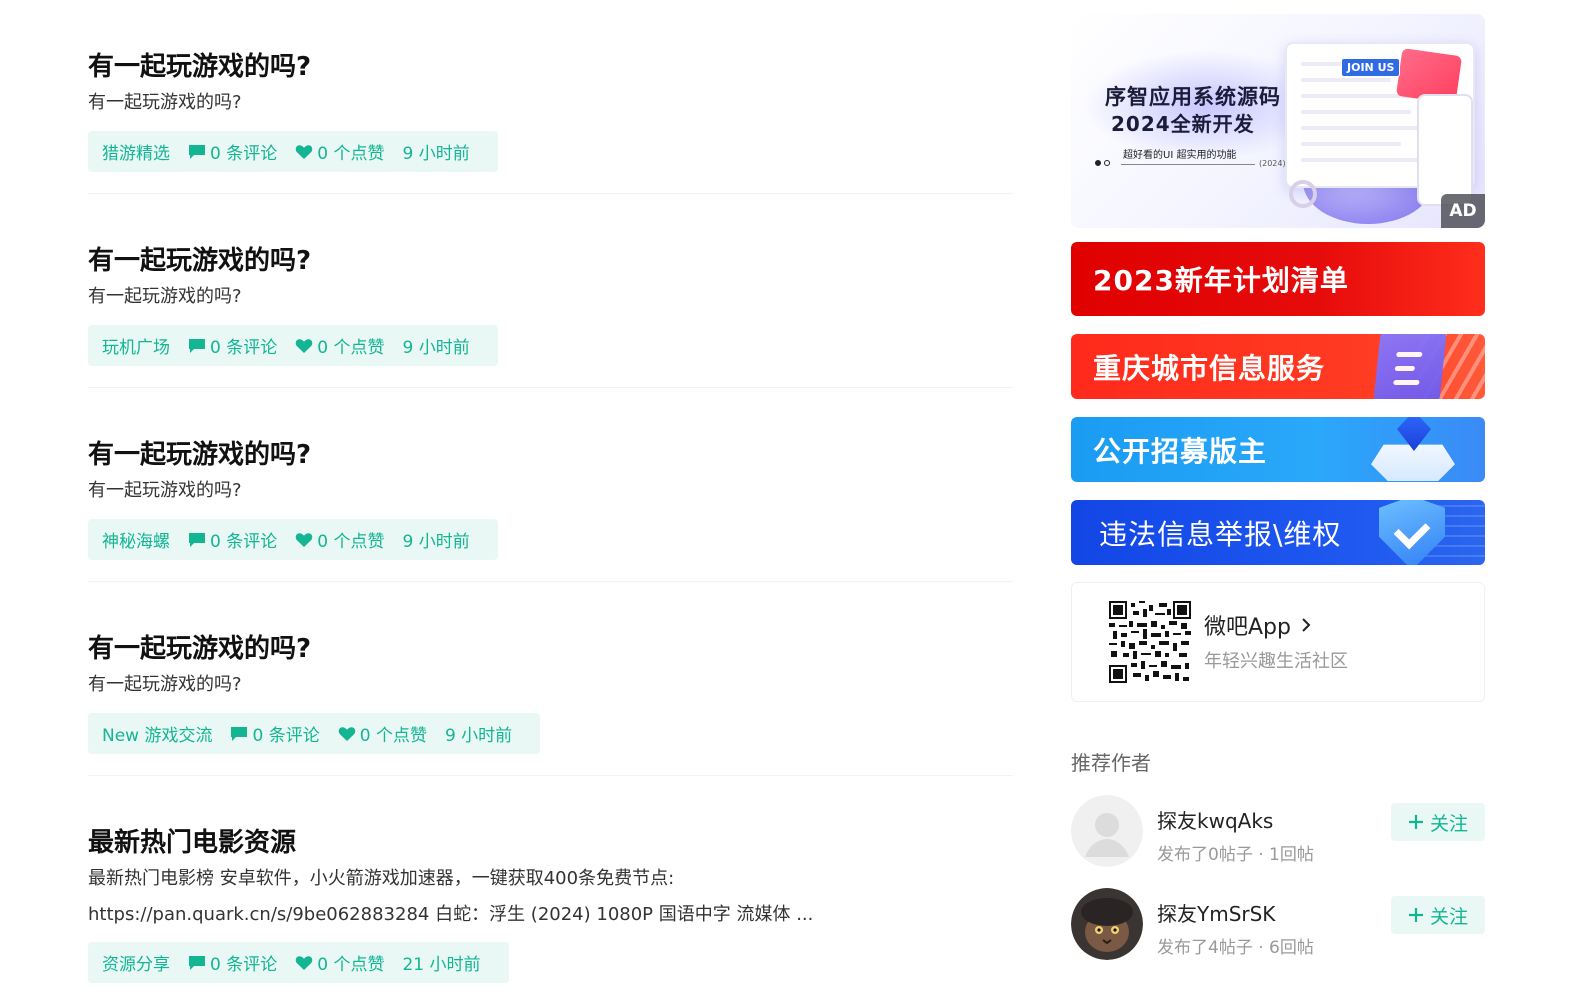 Image resolution: width=1591 pixels, height=993 pixels. I want to click on banner-label: 违法信息举报\维权, so click(1220, 534).